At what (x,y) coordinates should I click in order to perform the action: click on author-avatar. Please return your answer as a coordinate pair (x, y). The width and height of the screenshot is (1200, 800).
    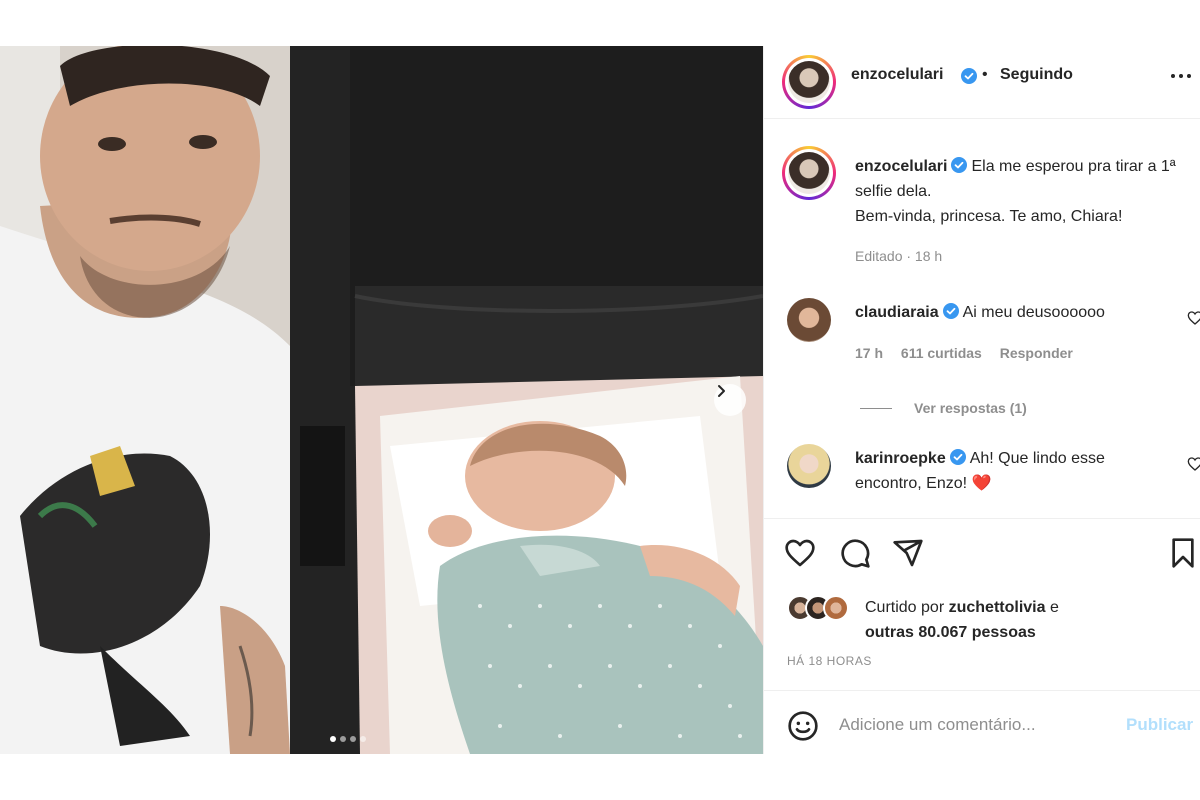
    Looking at the image, I should click on (809, 82).